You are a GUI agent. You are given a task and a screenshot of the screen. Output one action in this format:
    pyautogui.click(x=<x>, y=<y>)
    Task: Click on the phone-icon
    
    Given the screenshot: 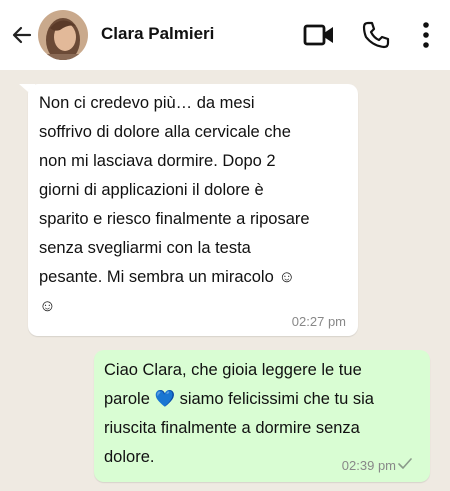 What is the action you would take?
    pyautogui.click(x=376, y=35)
    